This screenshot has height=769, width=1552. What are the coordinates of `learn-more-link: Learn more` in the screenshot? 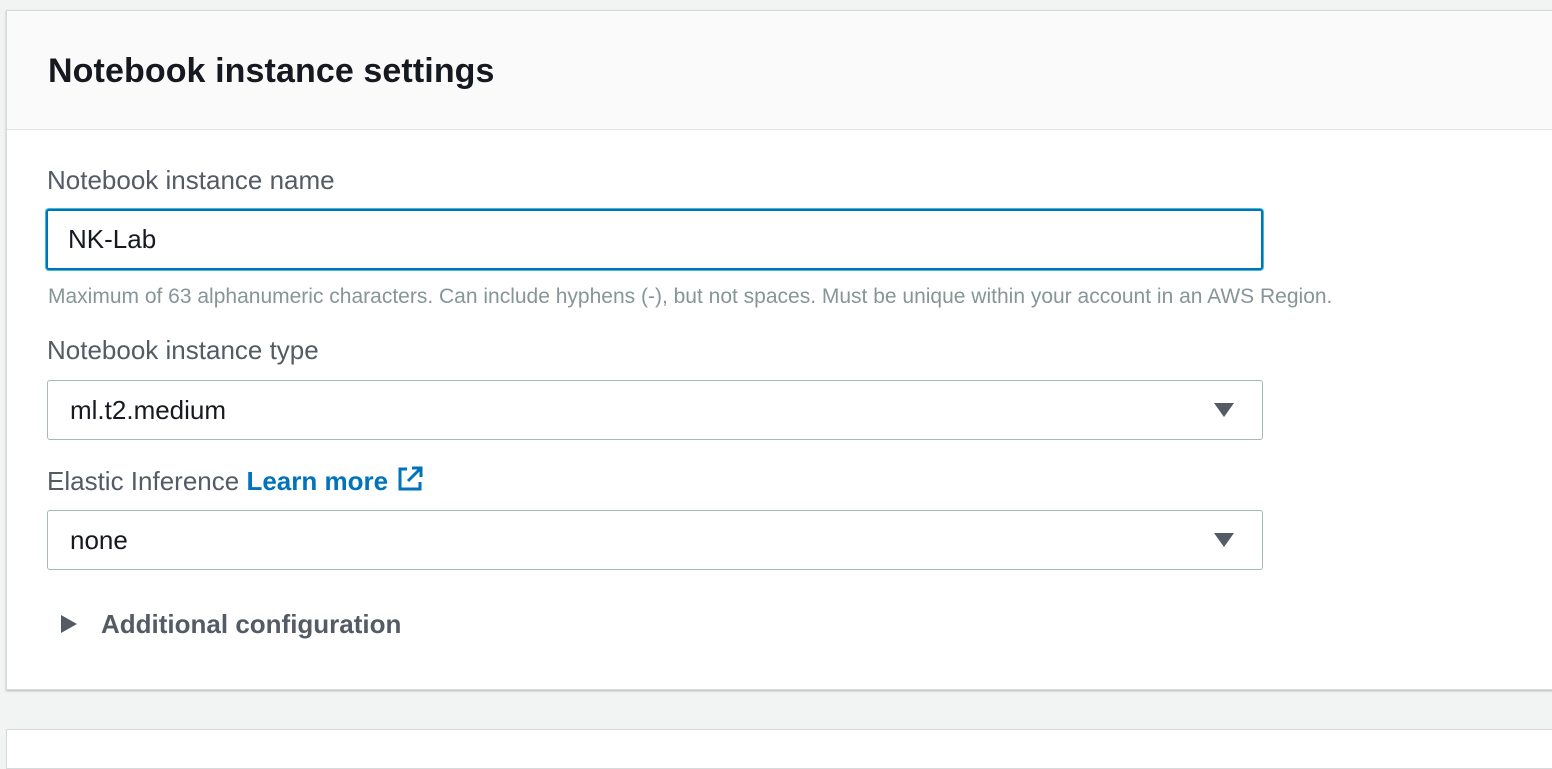 It's located at (335, 481).